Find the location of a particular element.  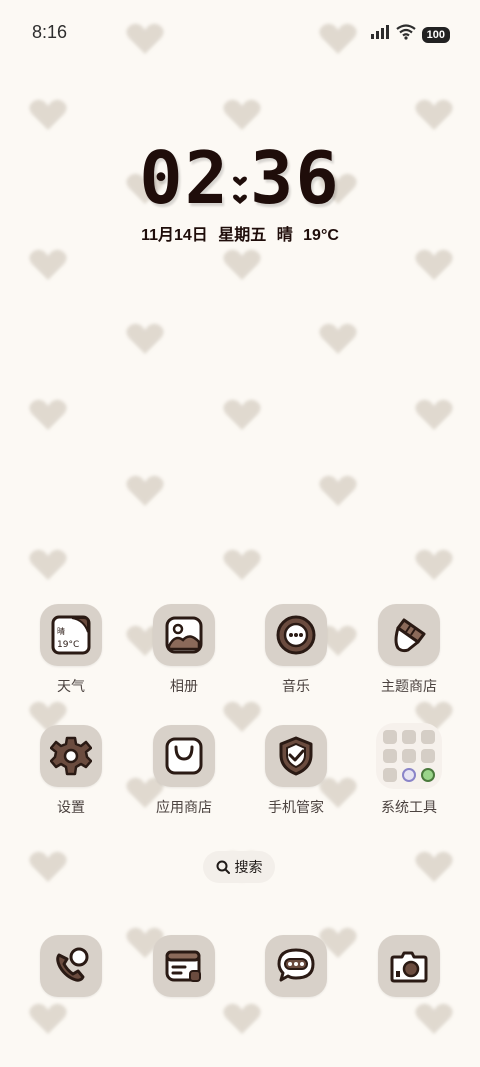

folder-icon is located at coordinates (409, 756).